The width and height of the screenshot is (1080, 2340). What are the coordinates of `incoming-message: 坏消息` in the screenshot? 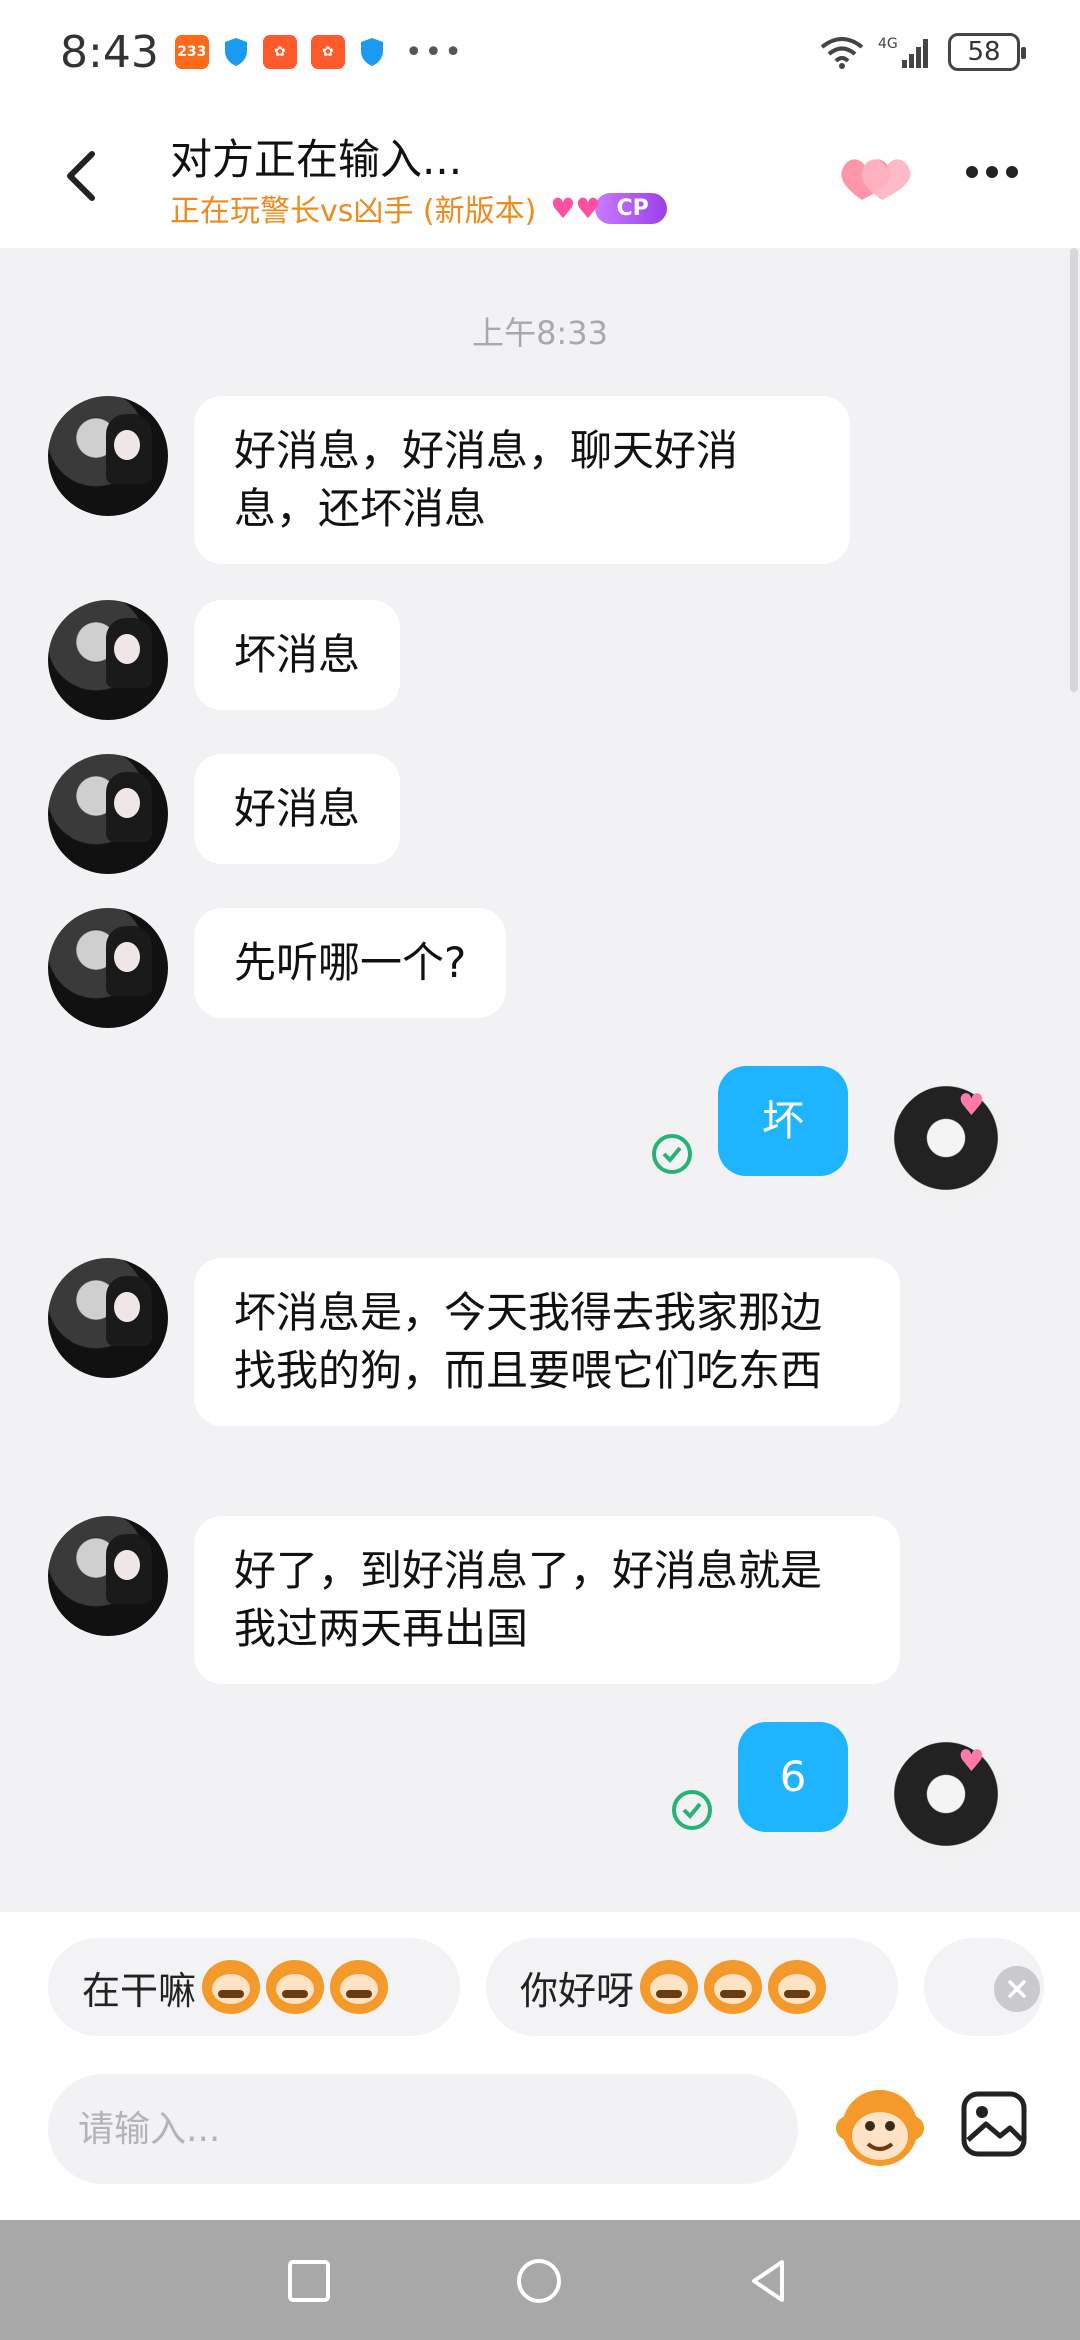 It's located at (297, 655).